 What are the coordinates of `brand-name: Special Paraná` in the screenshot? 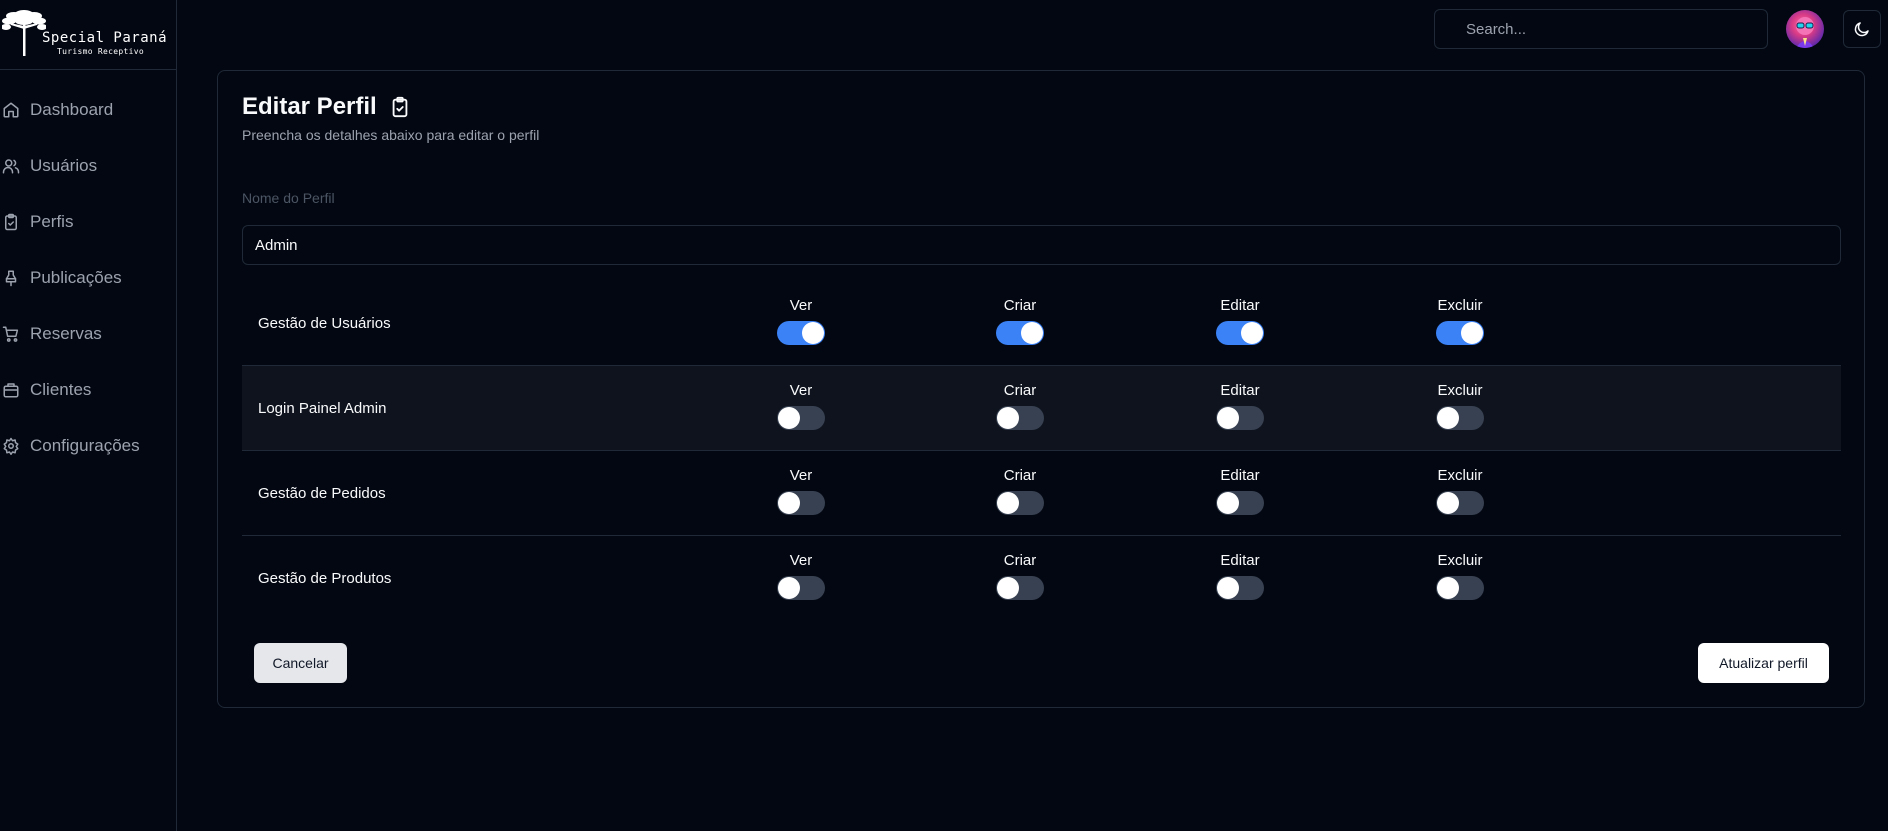 It's located at (105, 38).